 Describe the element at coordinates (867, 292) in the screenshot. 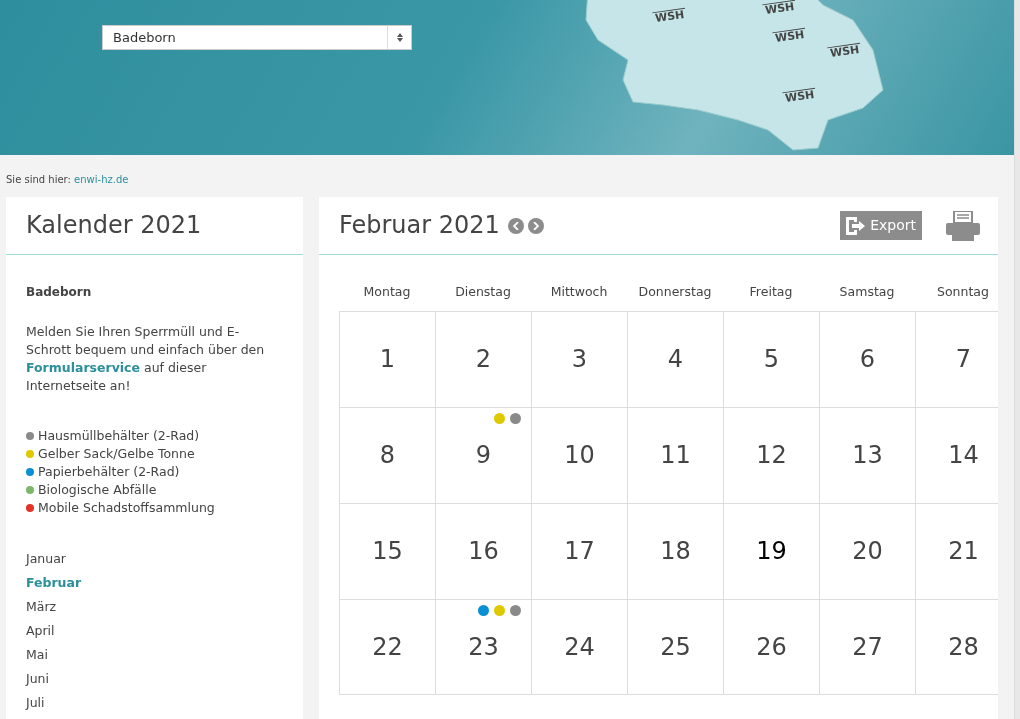

I see `weekday-header: Samstag` at that location.